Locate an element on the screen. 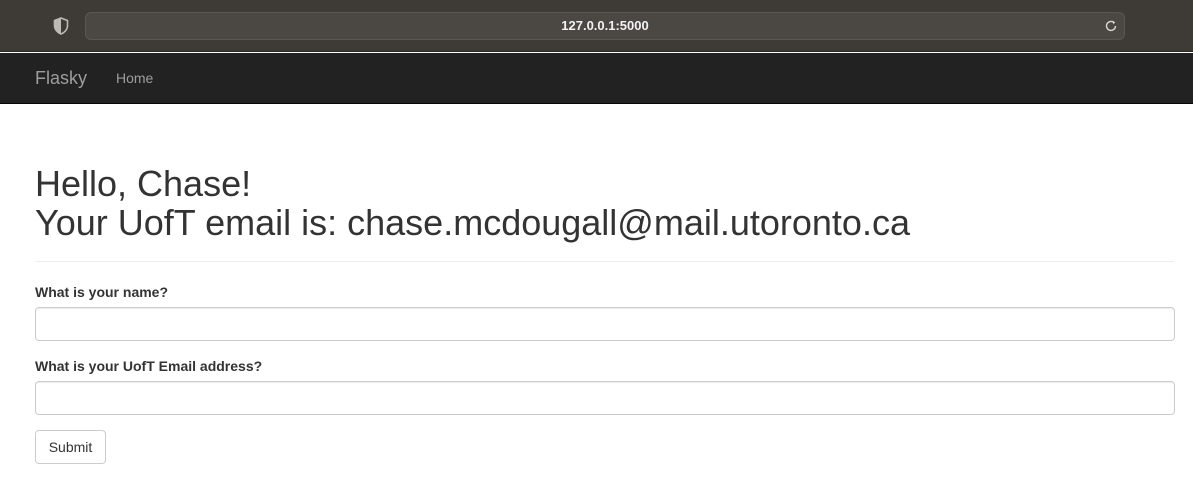 This screenshot has height=488, width=1193. address-bar: 127.0.0.1:5000 is located at coordinates (605, 26).